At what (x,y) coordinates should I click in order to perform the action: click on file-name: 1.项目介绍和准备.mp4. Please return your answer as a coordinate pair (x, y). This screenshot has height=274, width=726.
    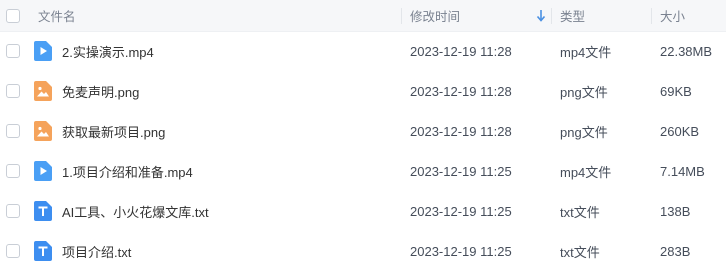
    Looking at the image, I should click on (127, 171).